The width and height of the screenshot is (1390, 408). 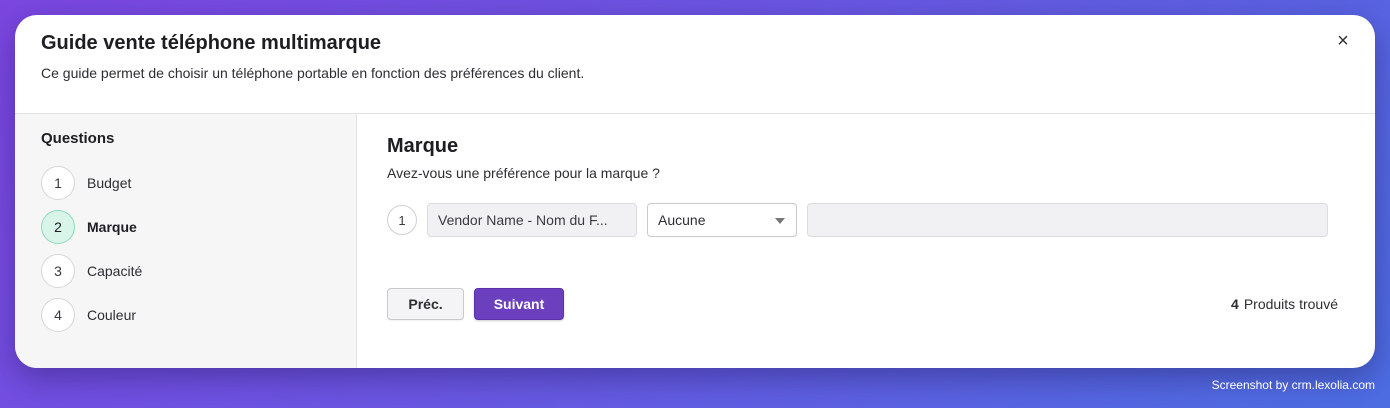 What do you see at coordinates (402, 220) in the screenshot?
I see `criteria-number: 1` at bounding box center [402, 220].